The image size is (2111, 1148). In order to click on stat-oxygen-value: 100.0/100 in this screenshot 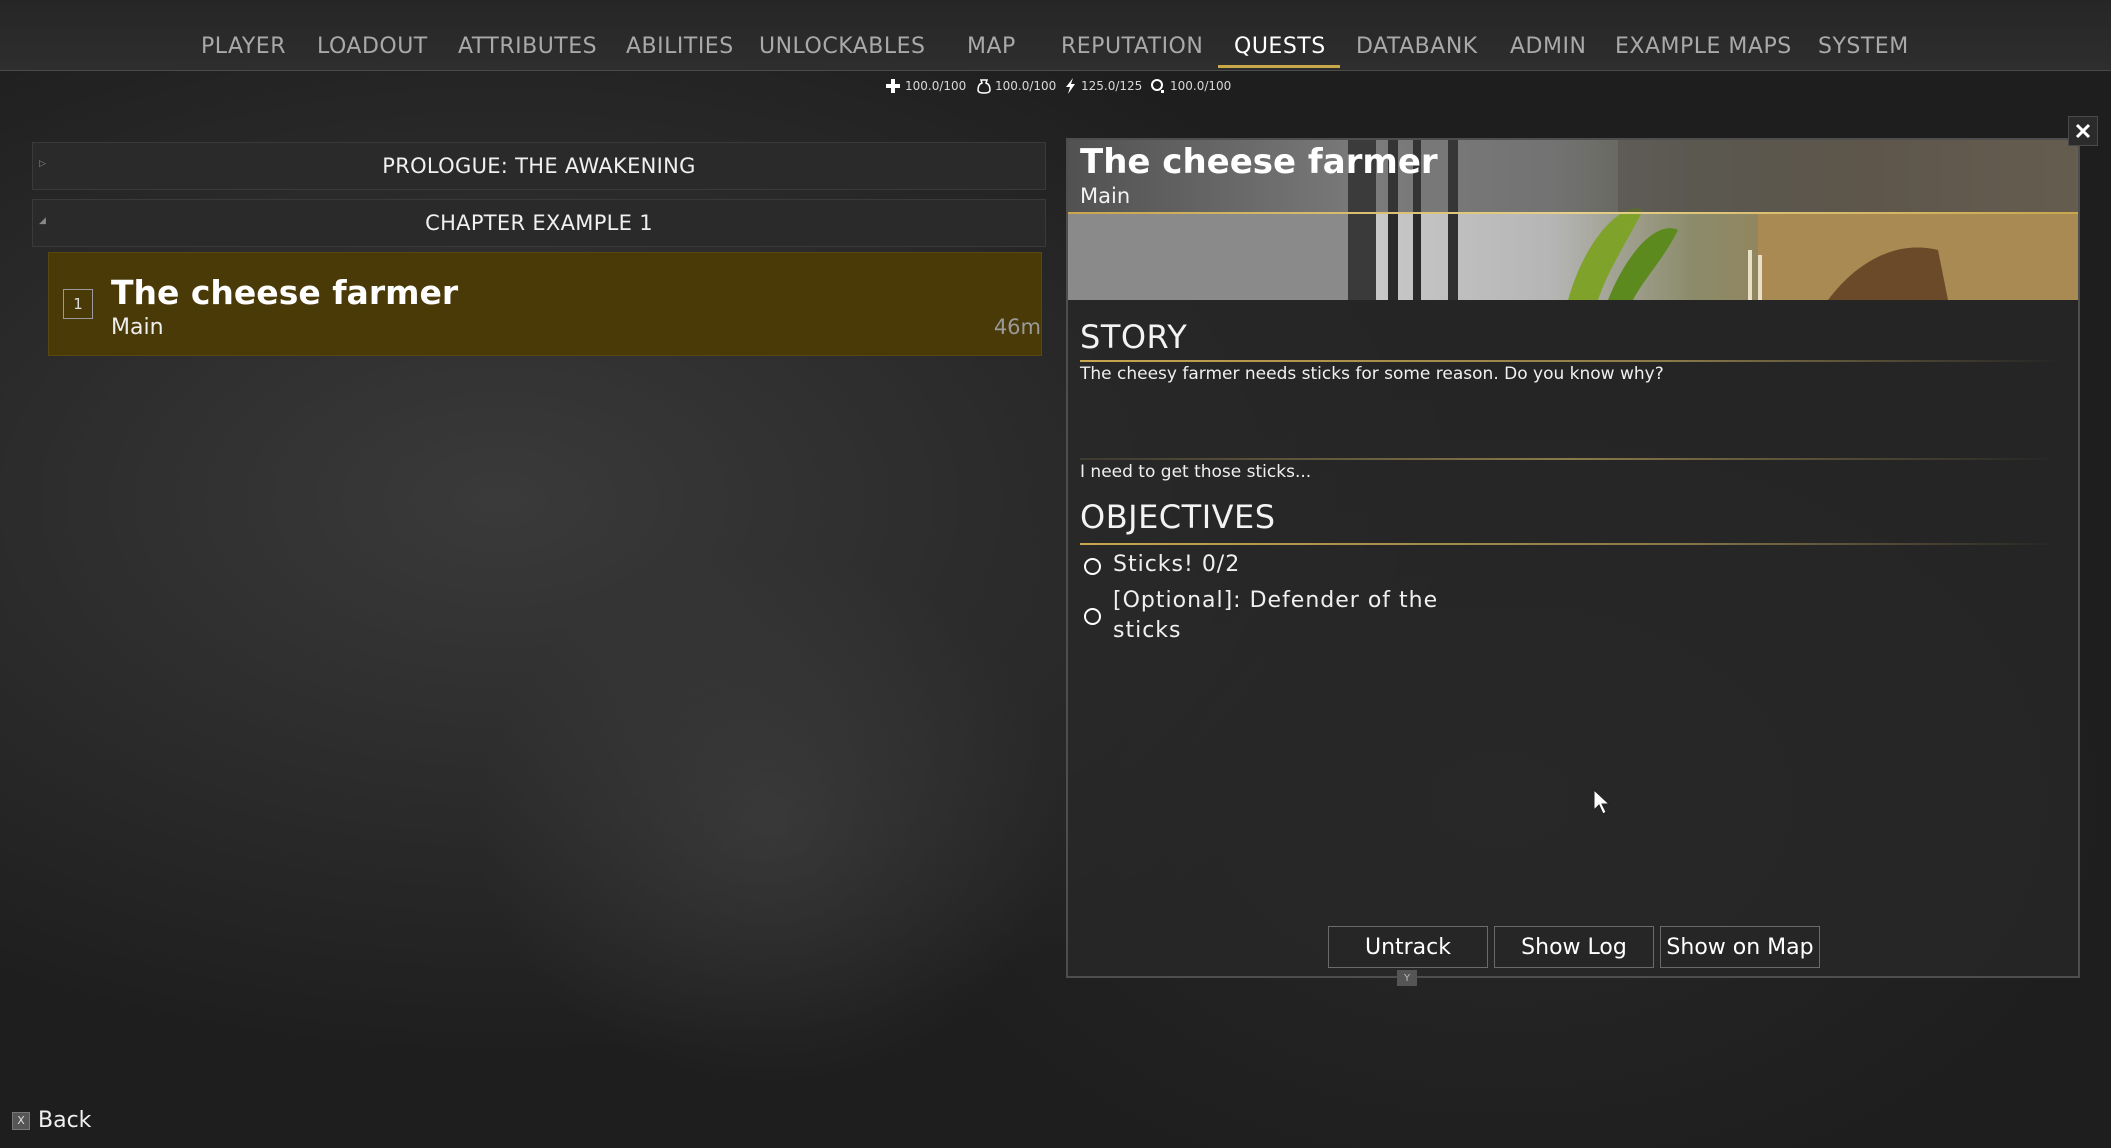, I will do `click(1201, 86)`.